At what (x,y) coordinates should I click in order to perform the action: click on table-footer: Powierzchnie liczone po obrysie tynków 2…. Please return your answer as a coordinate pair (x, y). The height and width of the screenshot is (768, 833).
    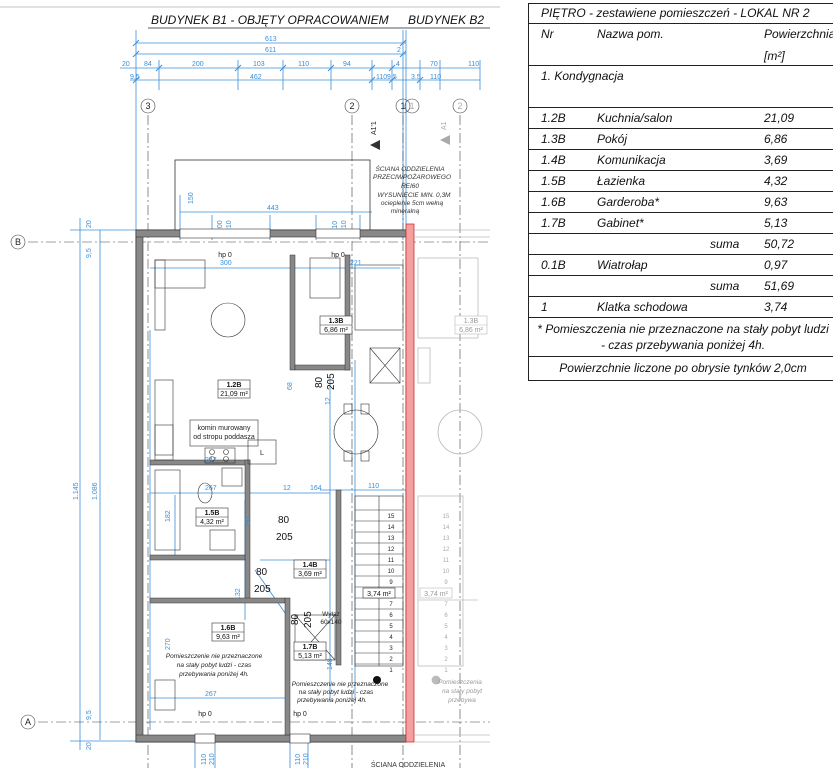
    Looking at the image, I should click on (683, 368).